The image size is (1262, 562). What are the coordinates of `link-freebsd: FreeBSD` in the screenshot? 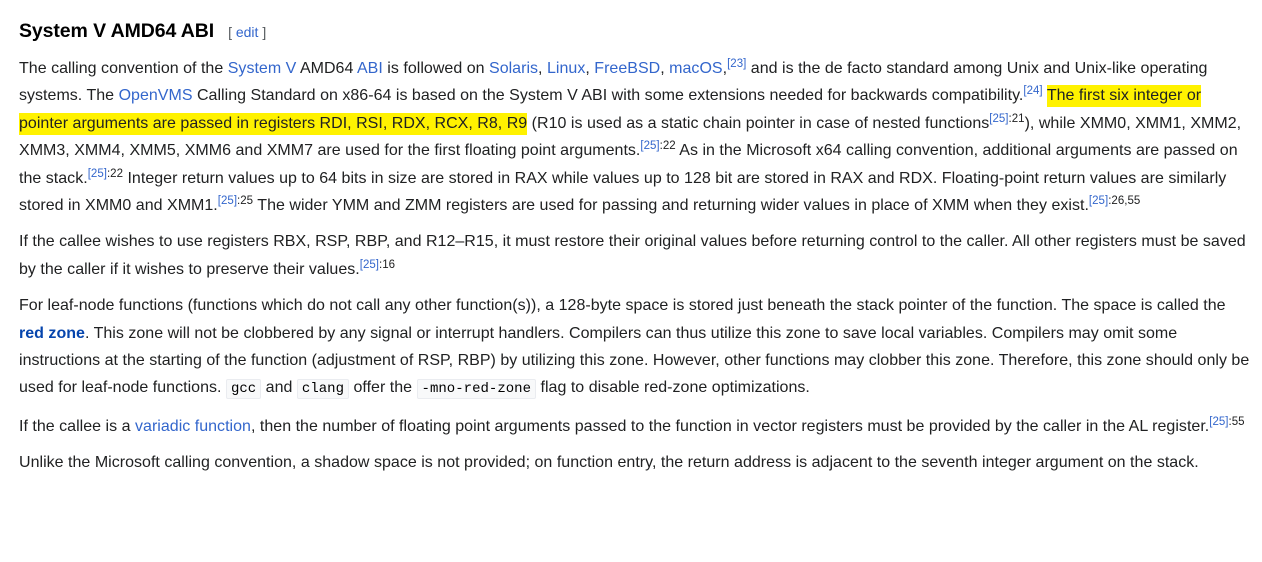 It's located at (627, 68).